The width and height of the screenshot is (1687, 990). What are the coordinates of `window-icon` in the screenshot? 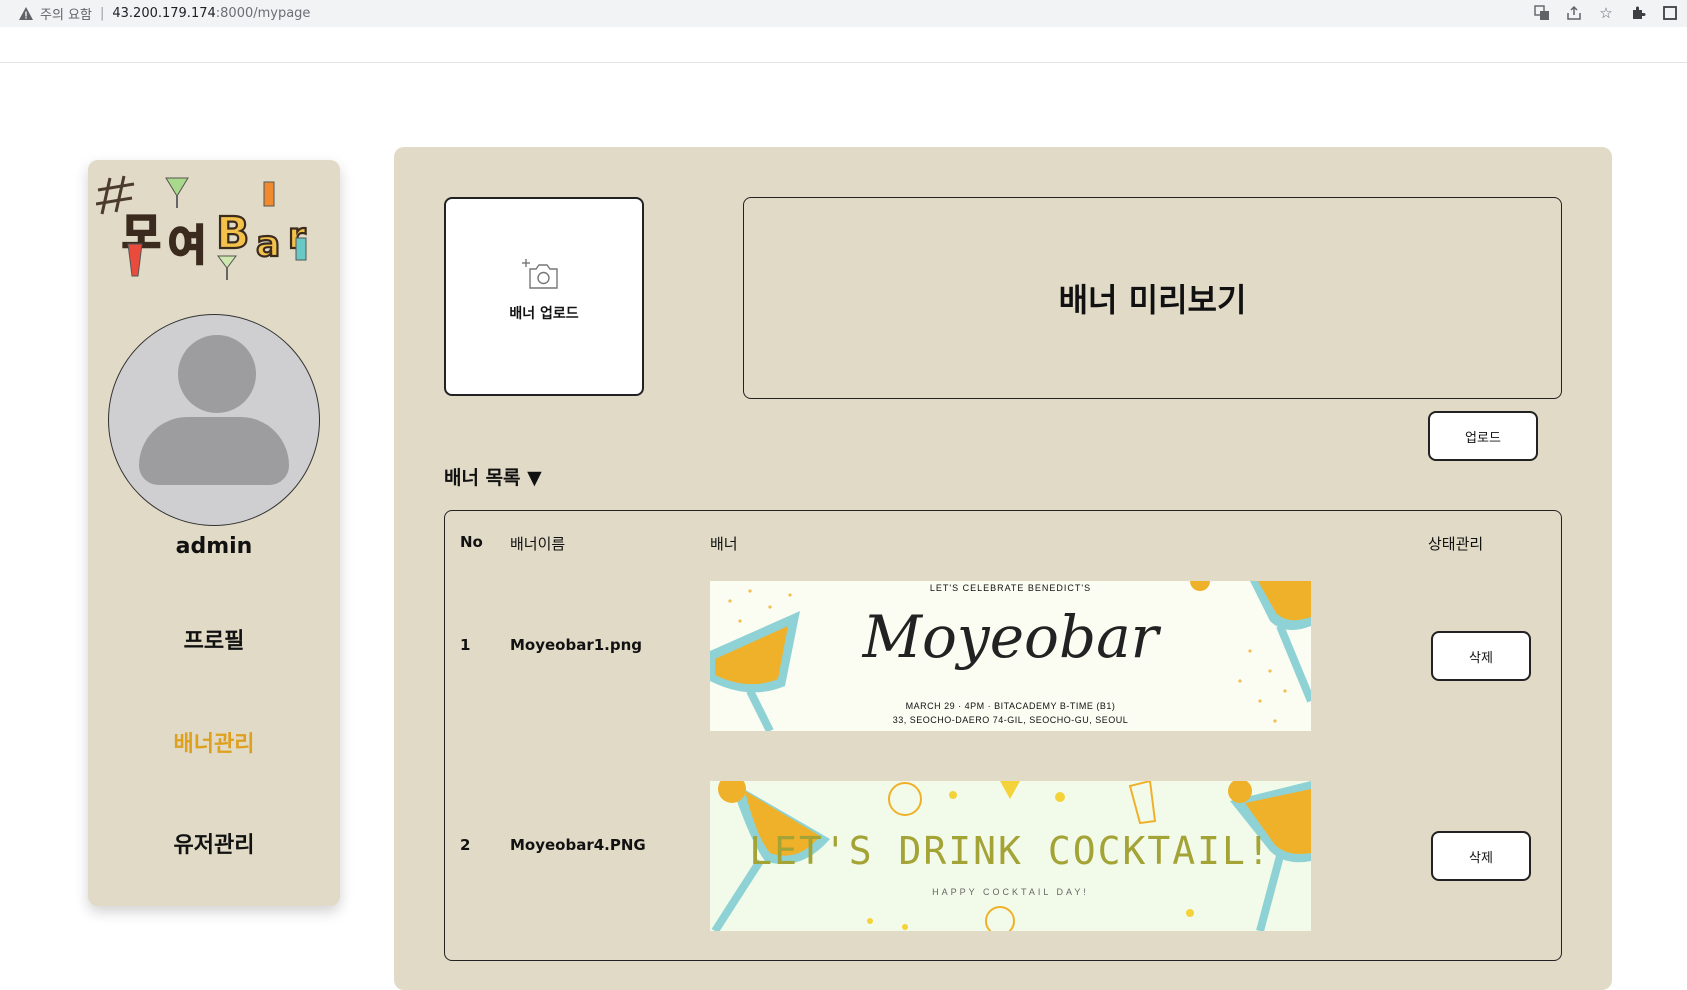 It's located at (1670, 13).